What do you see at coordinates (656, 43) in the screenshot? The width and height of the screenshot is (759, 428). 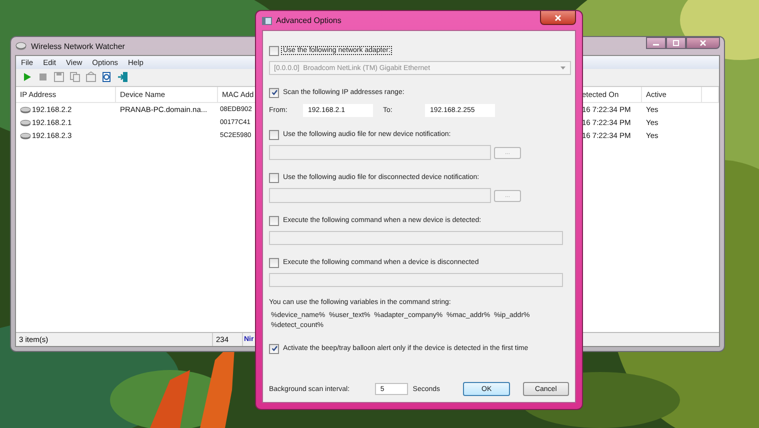 I see `minimize-button` at bounding box center [656, 43].